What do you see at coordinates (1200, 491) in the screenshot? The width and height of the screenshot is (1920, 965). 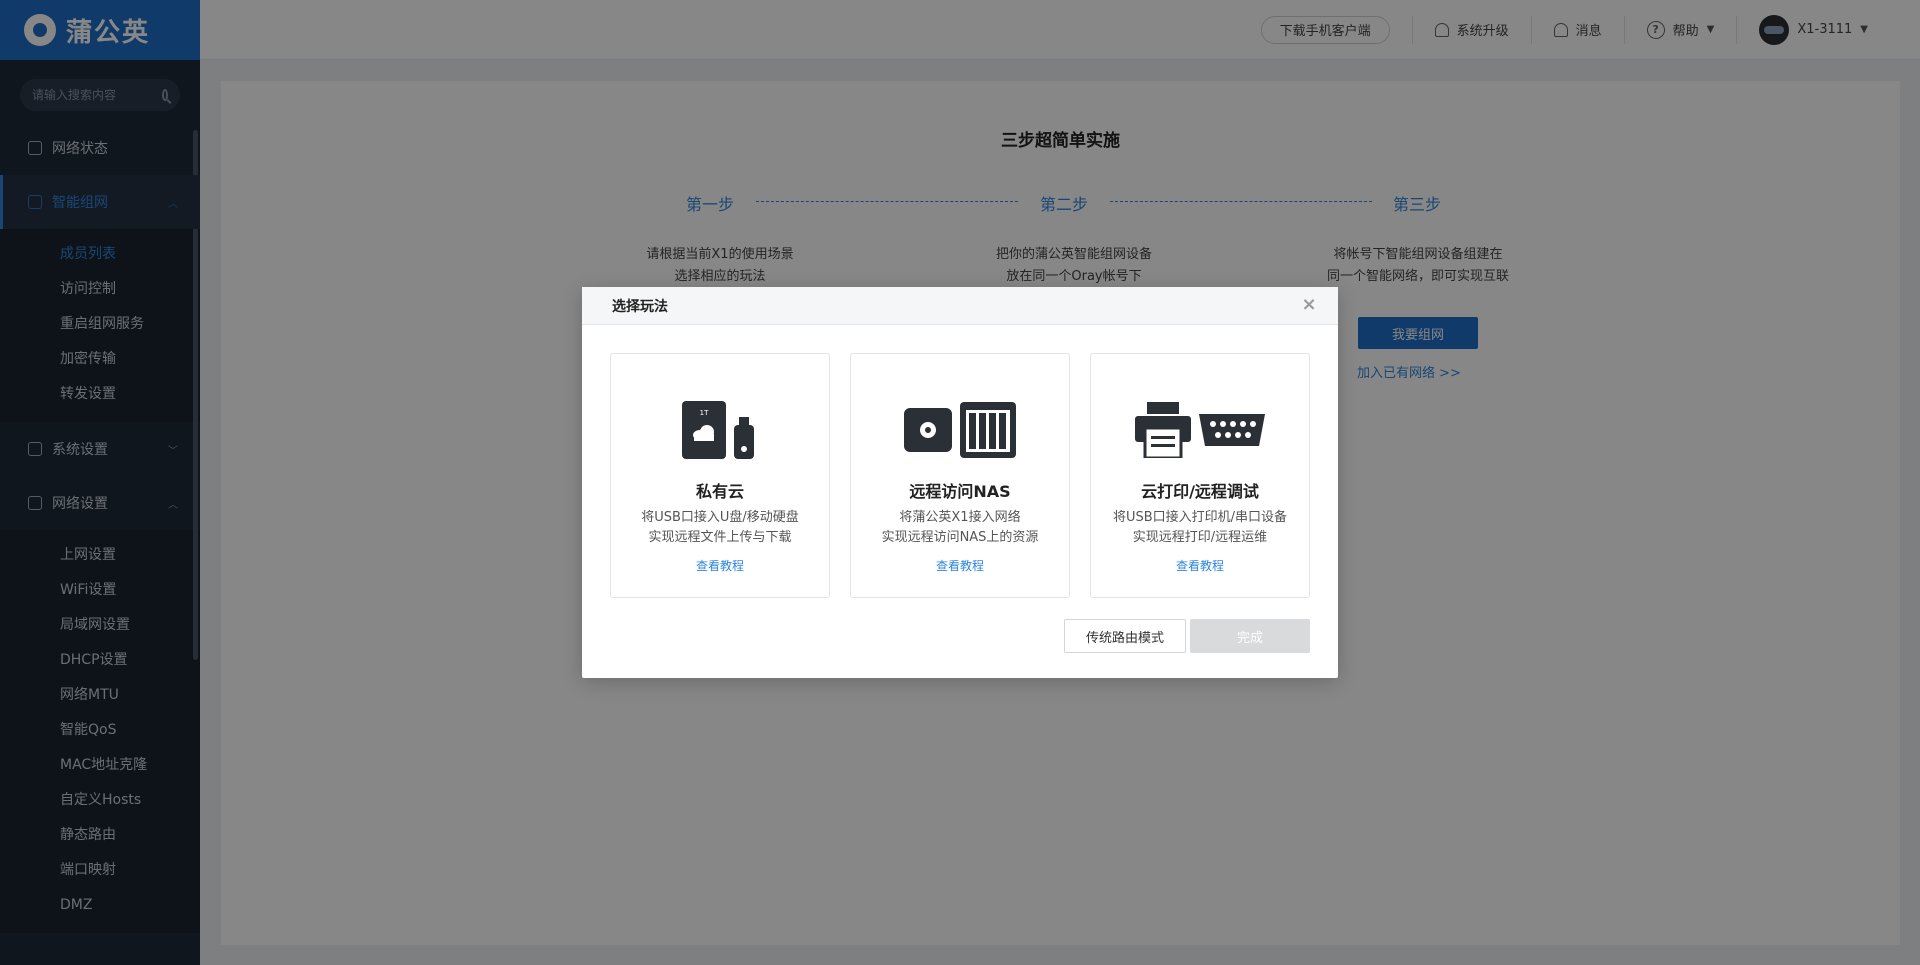 I see `card-title: 云打印/远程调试` at bounding box center [1200, 491].